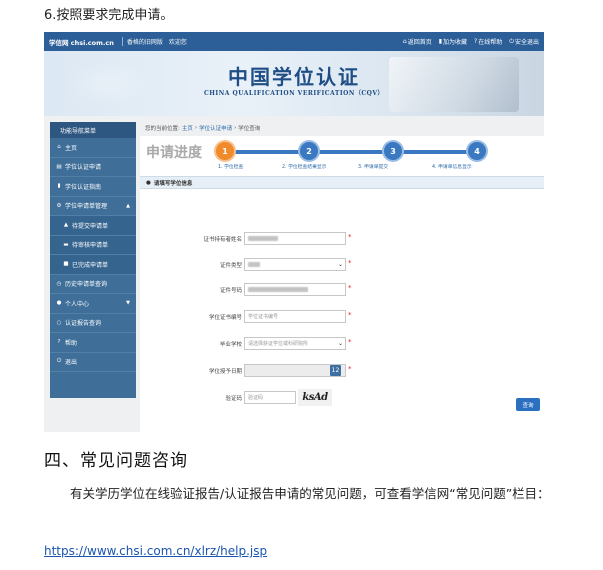 This screenshot has width=603, height=570. Describe the element at coordinates (452, 167) in the screenshot. I see `progress-step-label: 4. 申请单信息显示` at that location.